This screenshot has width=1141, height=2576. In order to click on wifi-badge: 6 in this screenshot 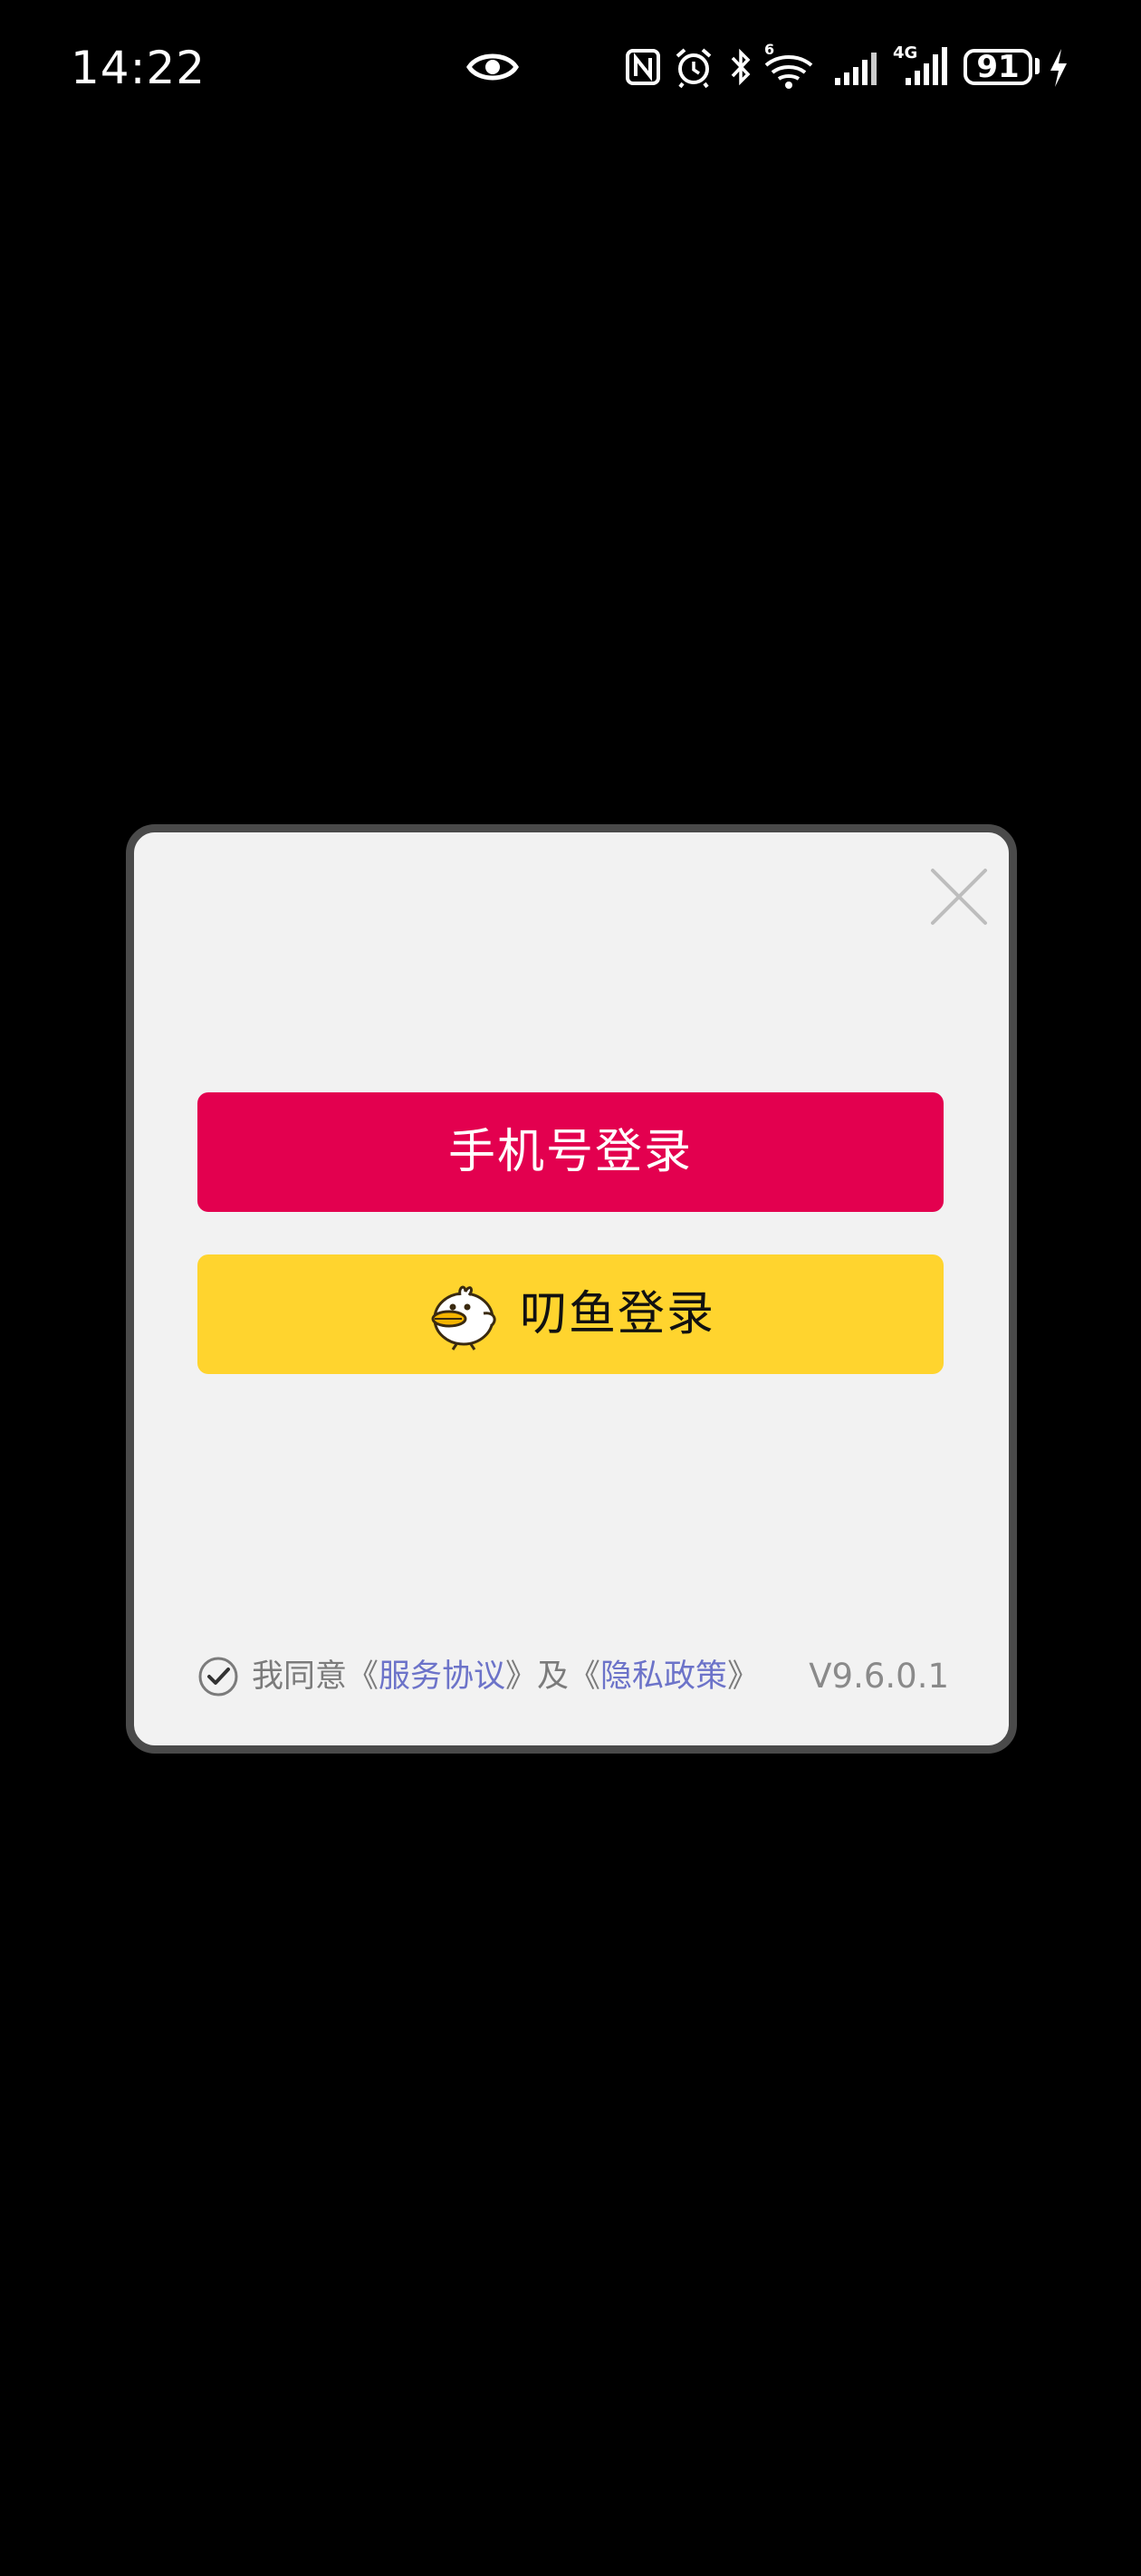, I will do `click(769, 49)`.